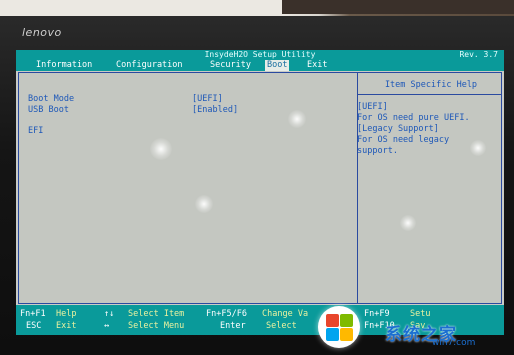 Image resolution: width=514 pixels, height=355 pixels. Describe the element at coordinates (207, 99) in the screenshot. I see `boot-mode-value: [UEFI]` at that location.